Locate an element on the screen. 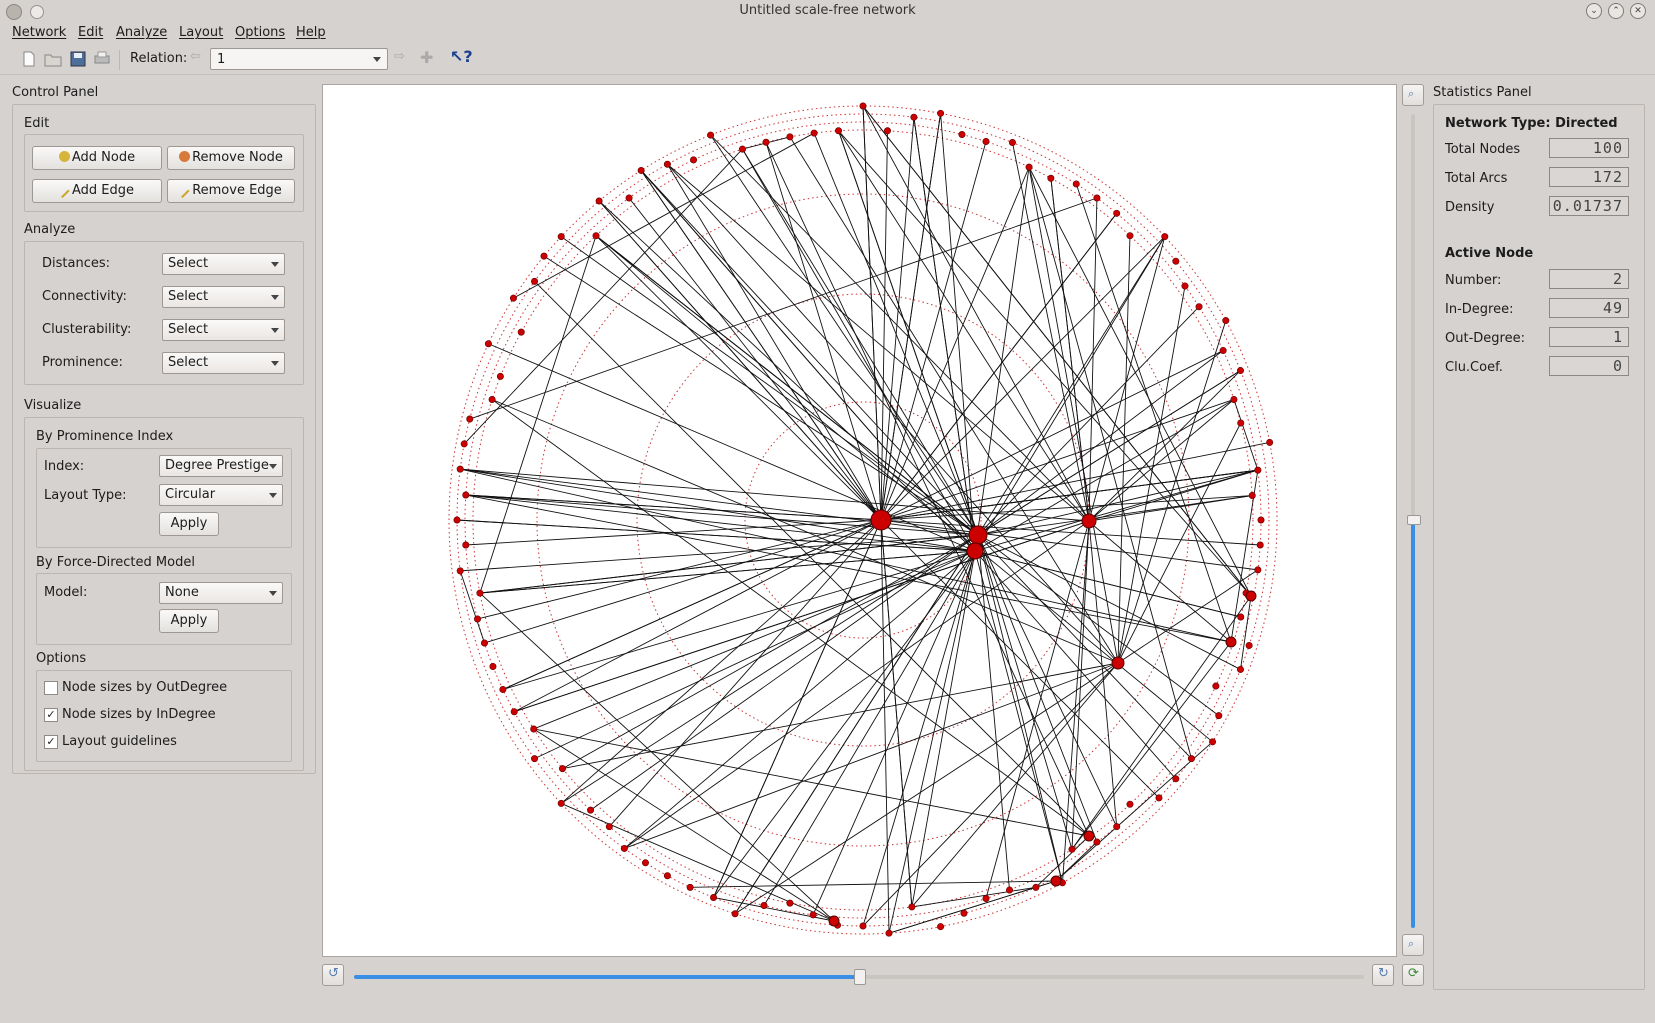 The image size is (1655, 1023). minimize-icon: ⌄ is located at coordinates (1594, 11).